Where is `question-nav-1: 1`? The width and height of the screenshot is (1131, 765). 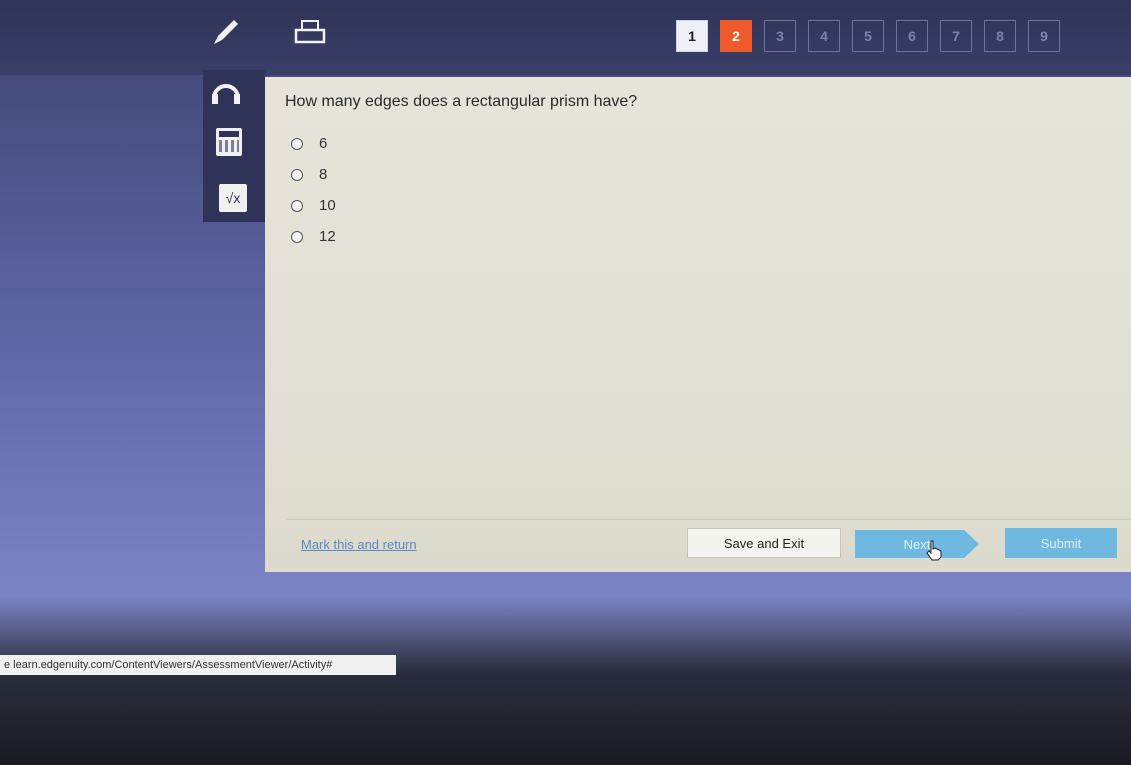 question-nav-1: 1 is located at coordinates (692, 36).